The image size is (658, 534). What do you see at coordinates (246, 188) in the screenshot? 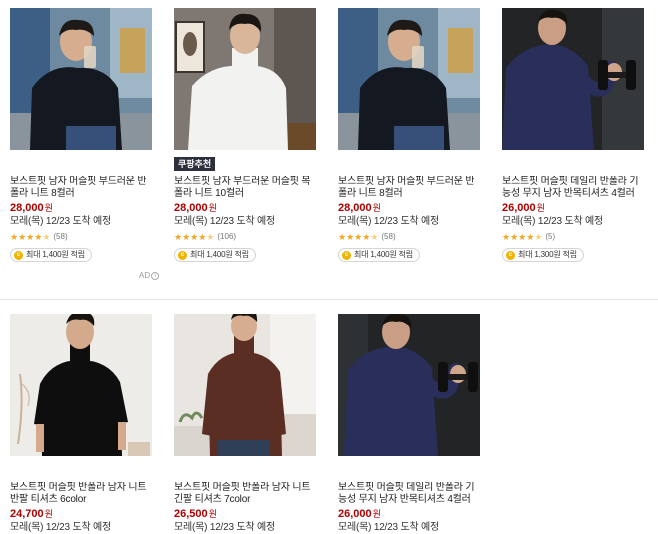
I see `product-name: 보스트핏 남자 부드러운 머슬핏 목폴라 니트 10컬러` at bounding box center [246, 188].